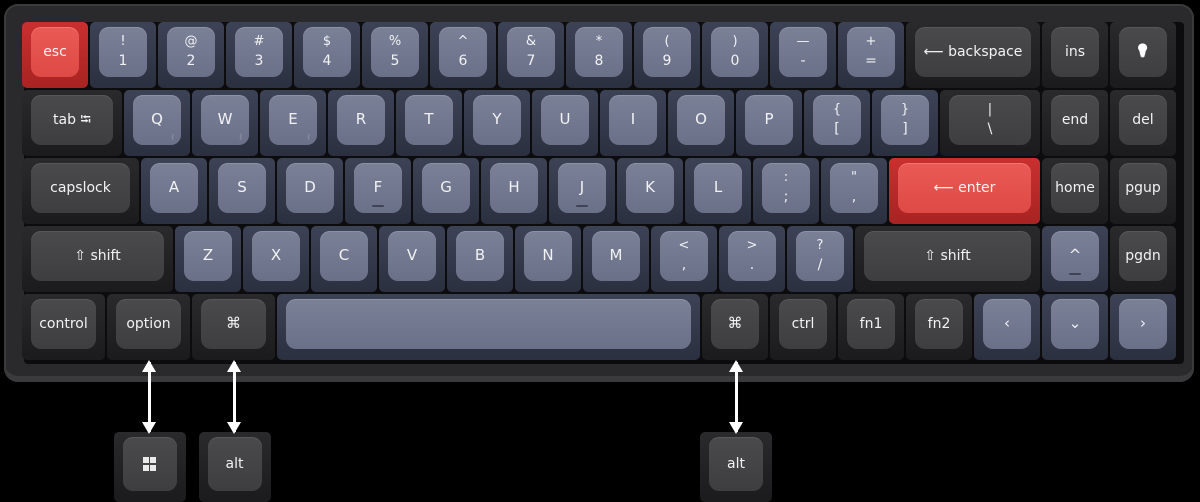  Describe the element at coordinates (172, 136) in the screenshot. I see `bluetooth-icon: ᛒ` at that location.